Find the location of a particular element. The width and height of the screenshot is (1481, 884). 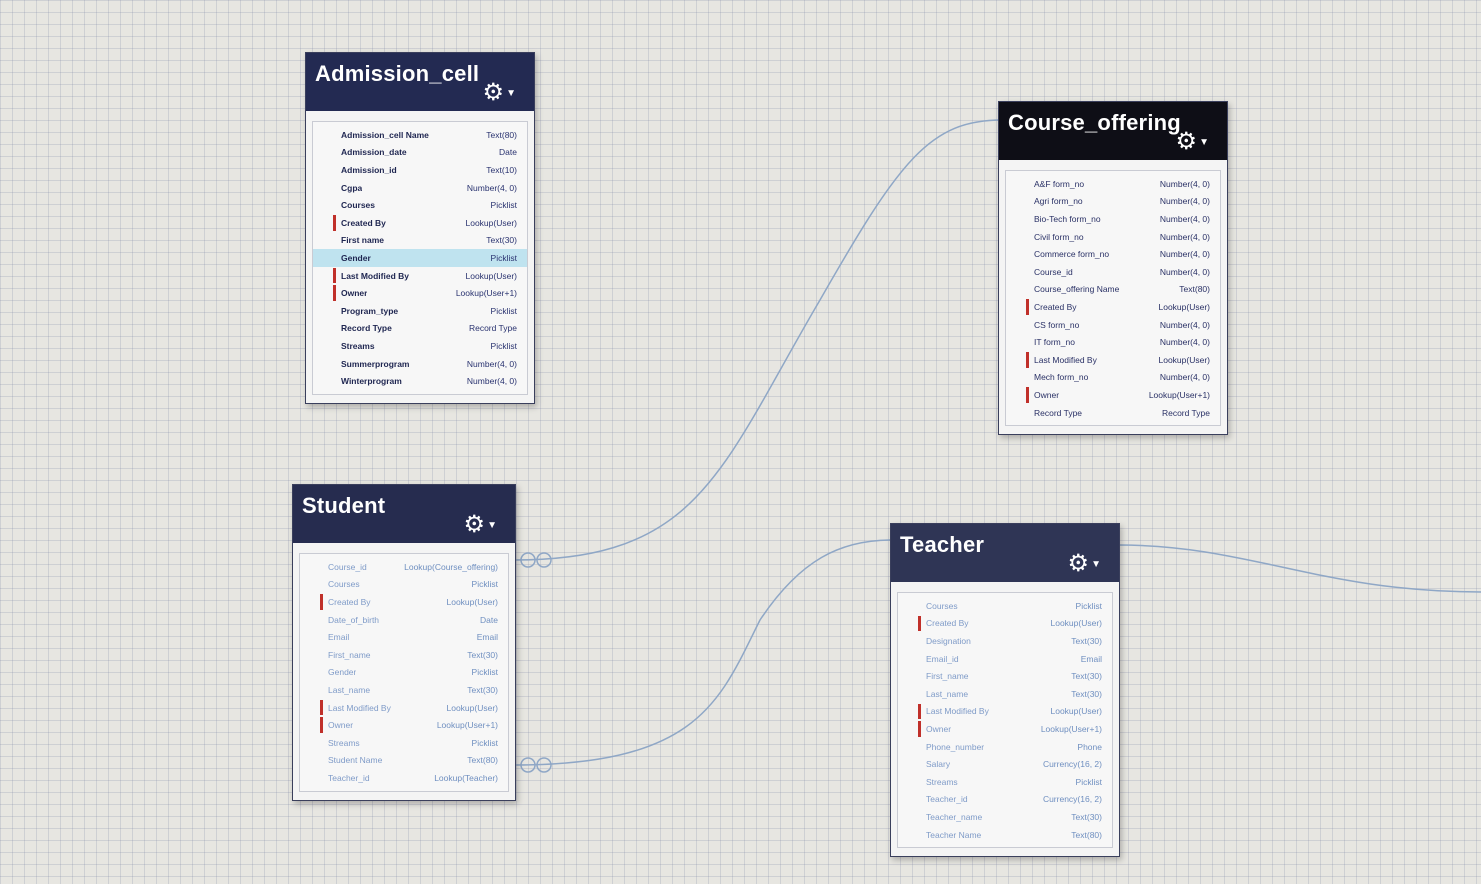

entity-header: Admission_cell ⚙ ▼ is located at coordinates (420, 82).